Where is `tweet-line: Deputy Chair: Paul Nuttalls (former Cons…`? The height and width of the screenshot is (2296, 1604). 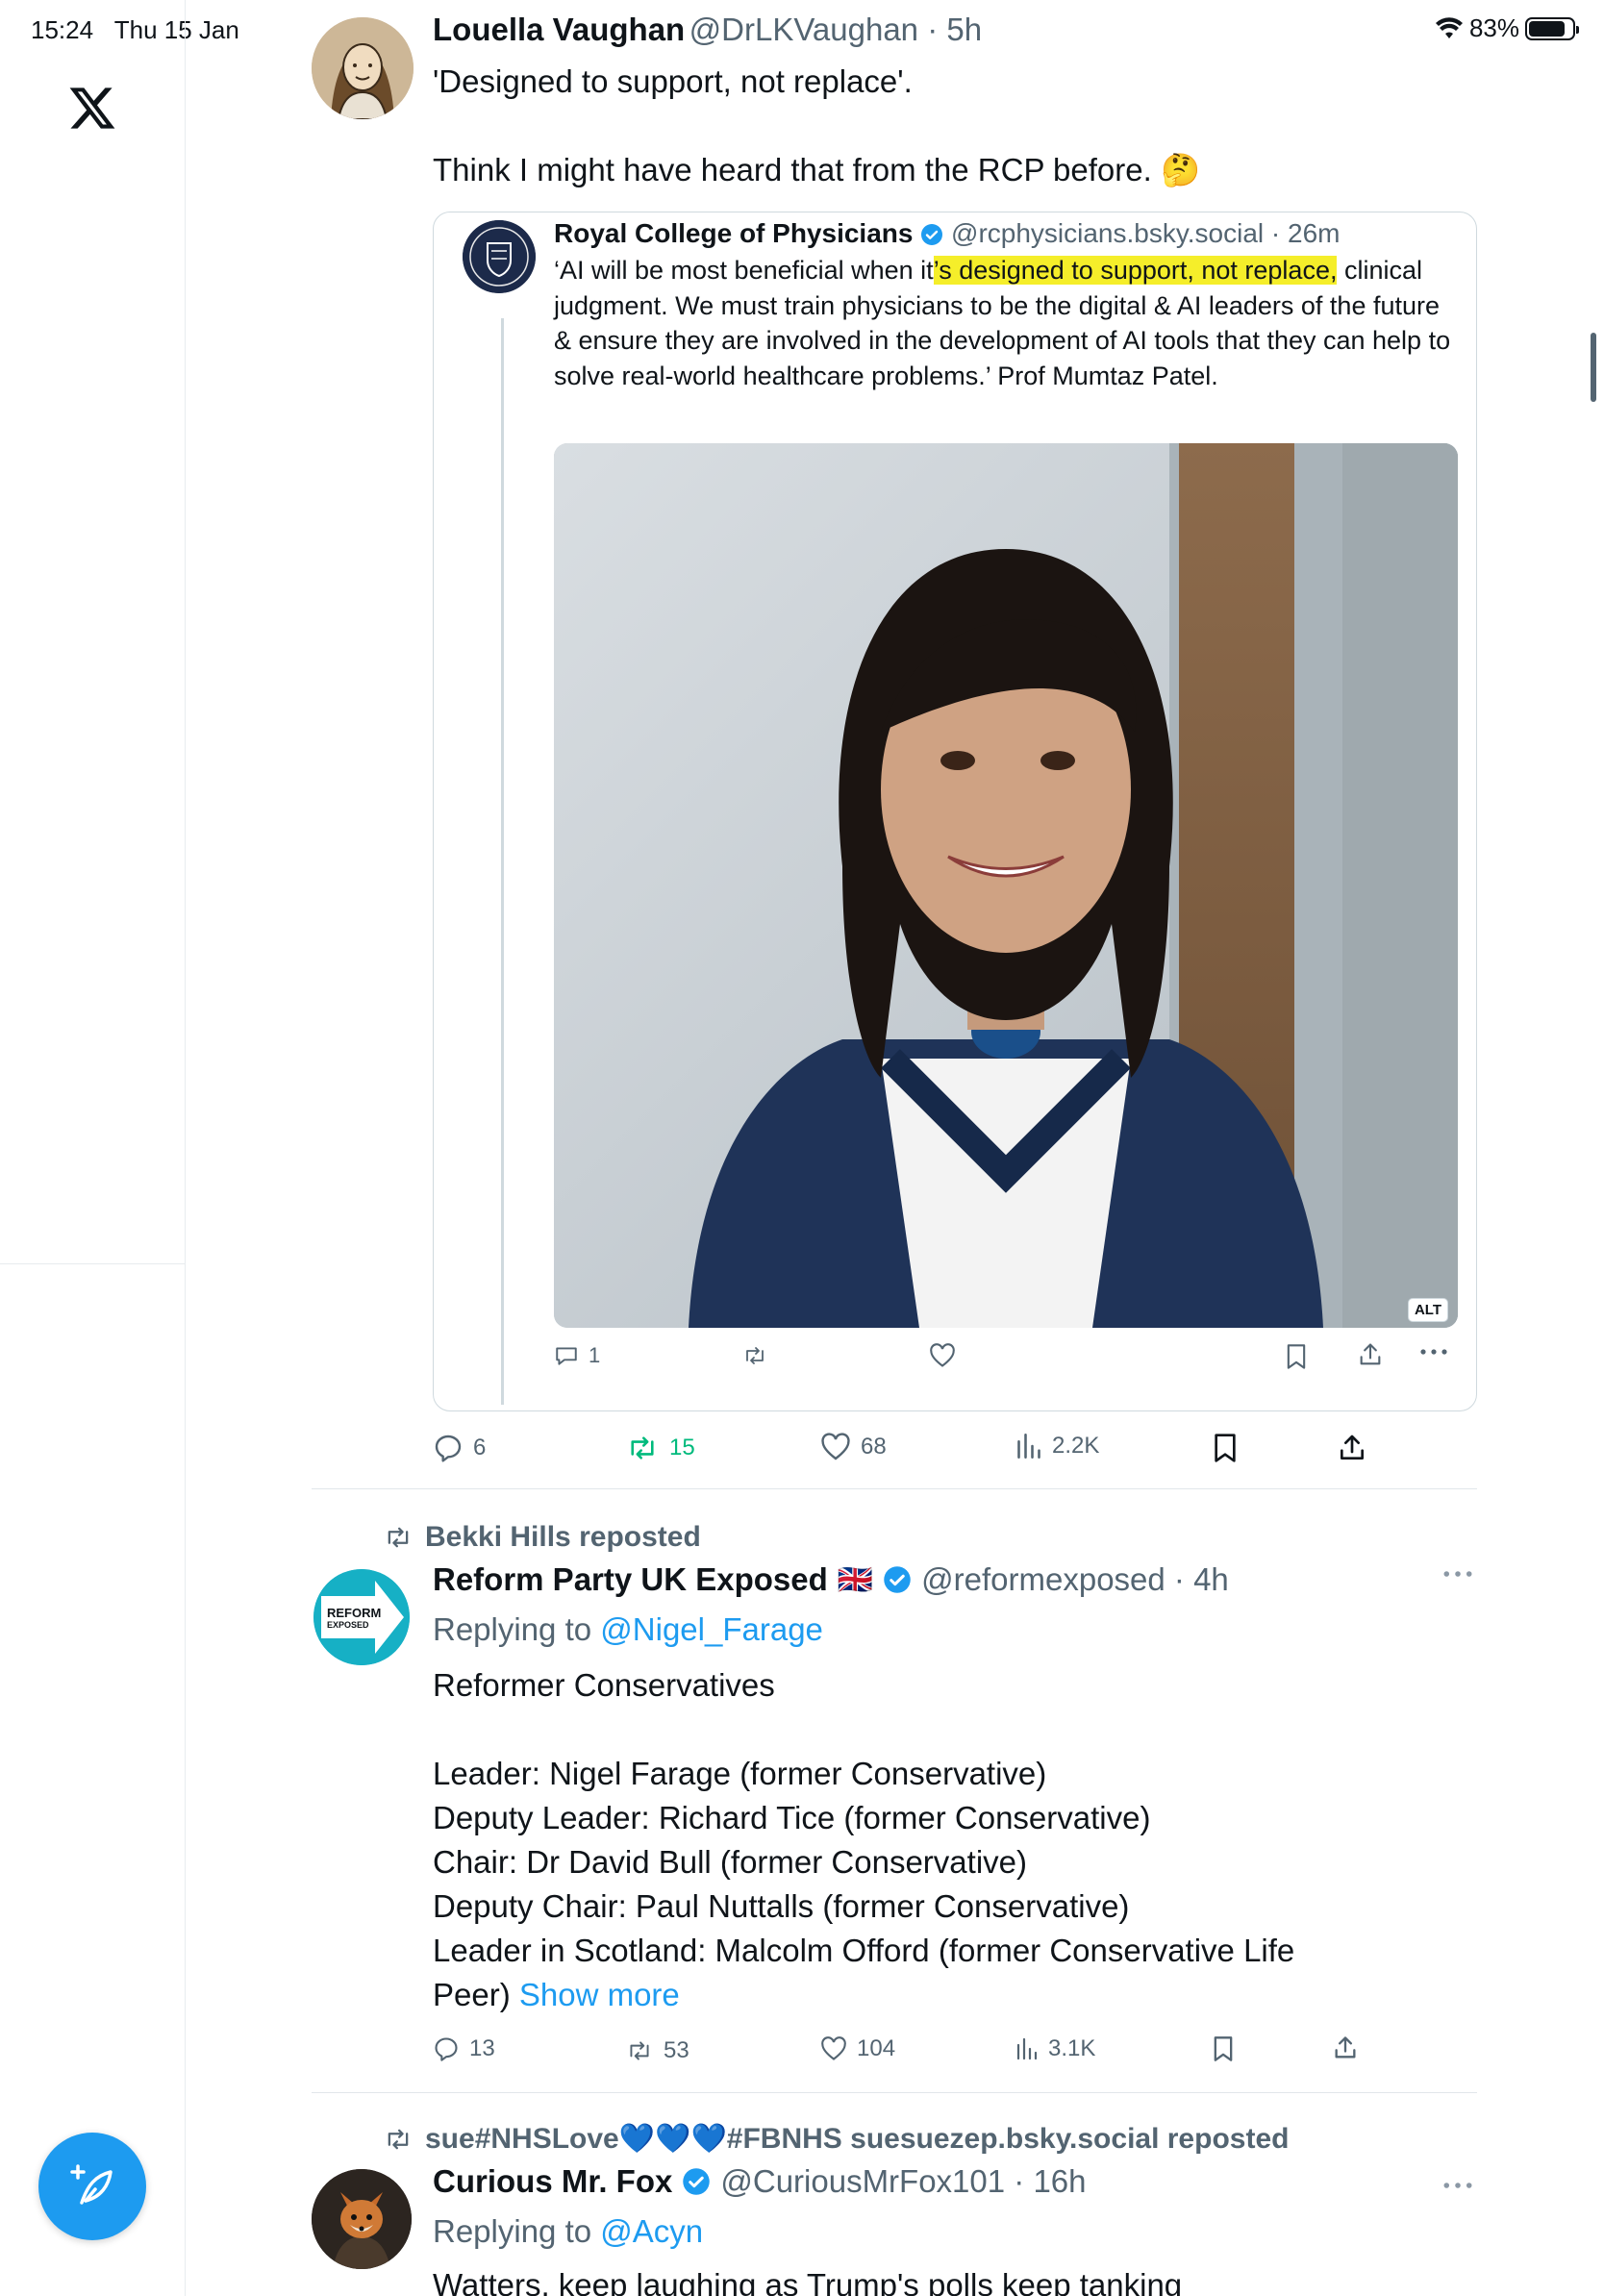 tweet-line: Deputy Chair: Paul Nuttalls (former Cons… is located at coordinates (781, 1906).